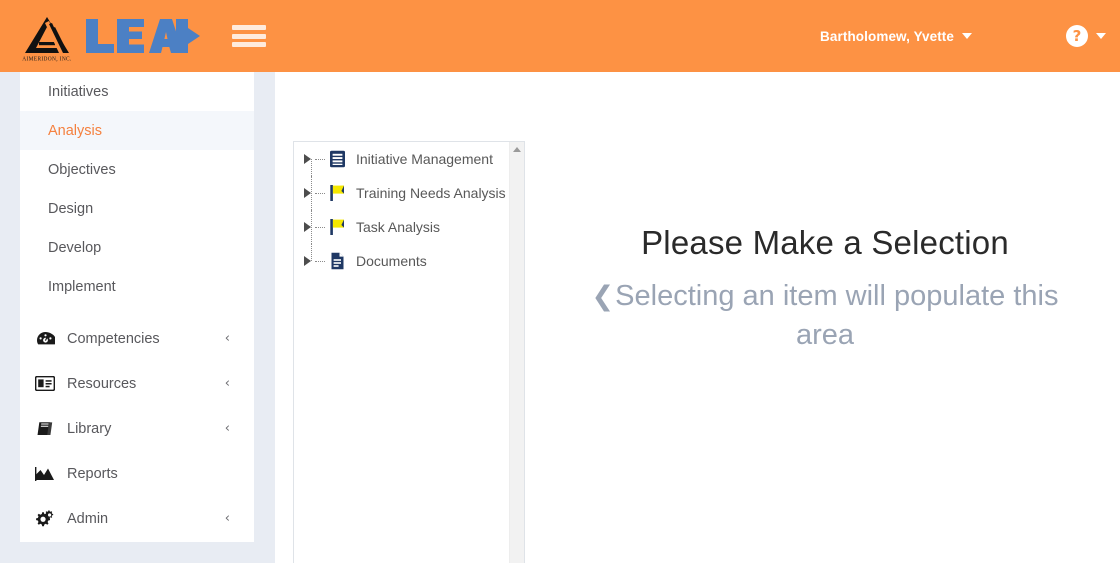 The height and width of the screenshot is (563, 1120). I want to click on sidebar-divider-space, so click(137, 311).